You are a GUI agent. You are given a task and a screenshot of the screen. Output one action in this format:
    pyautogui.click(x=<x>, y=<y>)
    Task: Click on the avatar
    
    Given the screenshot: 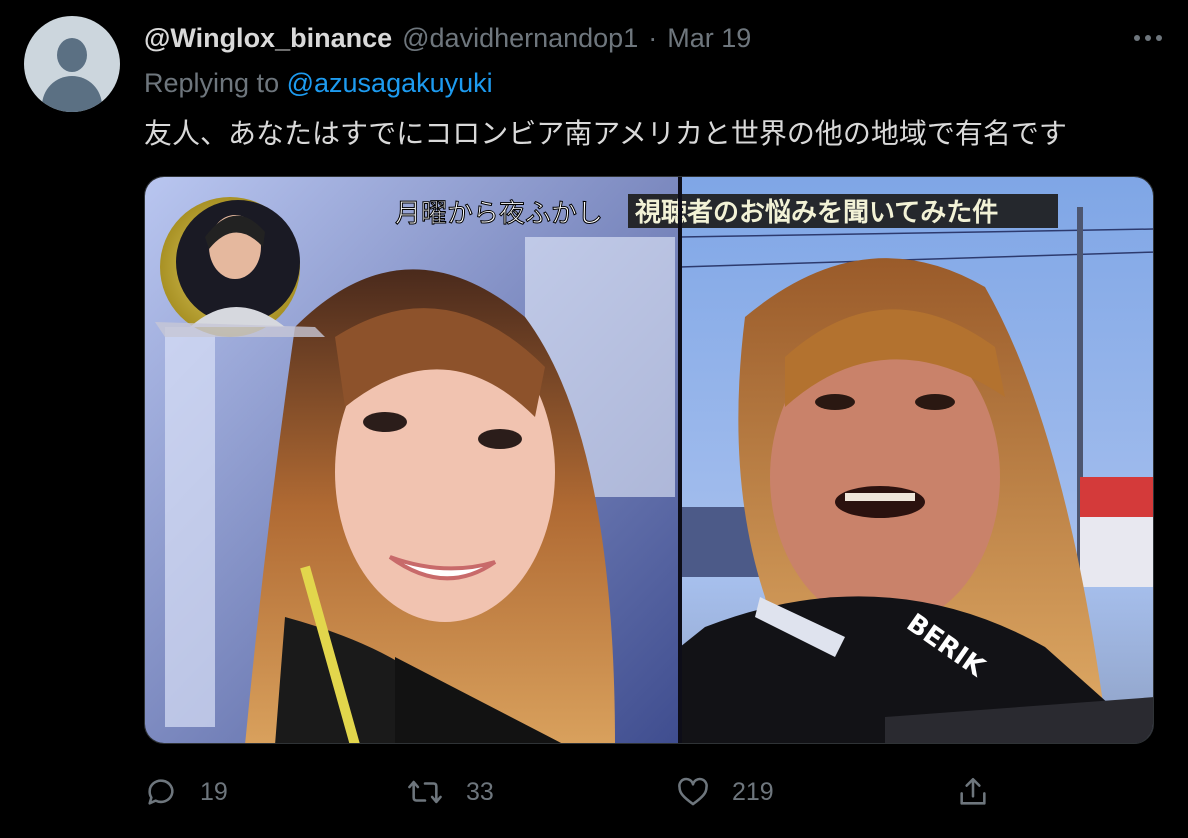 What is the action you would take?
    pyautogui.click(x=72, y=64)
    